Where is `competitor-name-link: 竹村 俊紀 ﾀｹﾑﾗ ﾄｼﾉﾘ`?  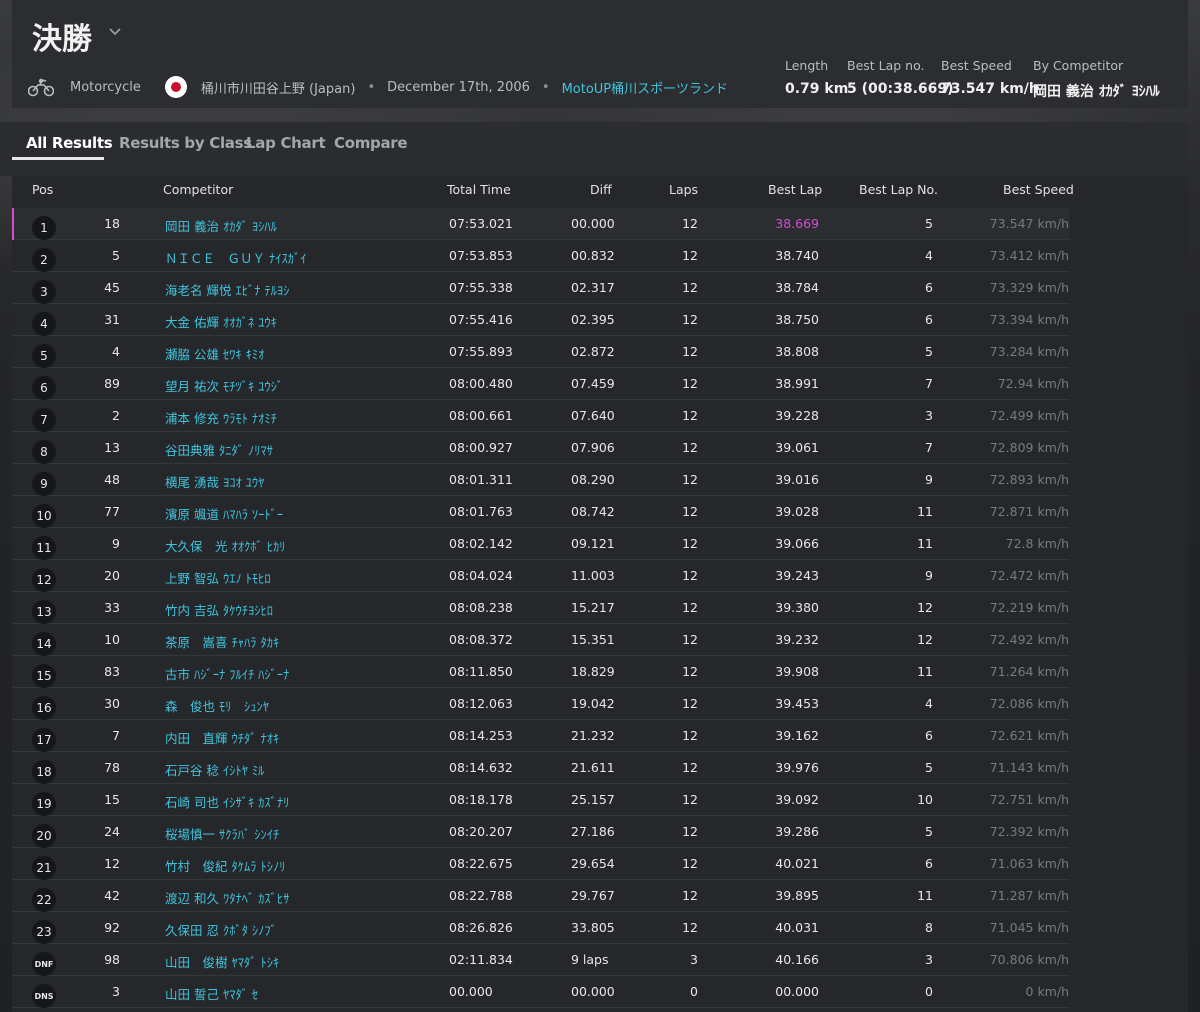
competitor-name-link: 竹村 俊紀 ﾀｹﾑﾗ ﾄｼﾉﾘ is located at coordinates (225, 865).